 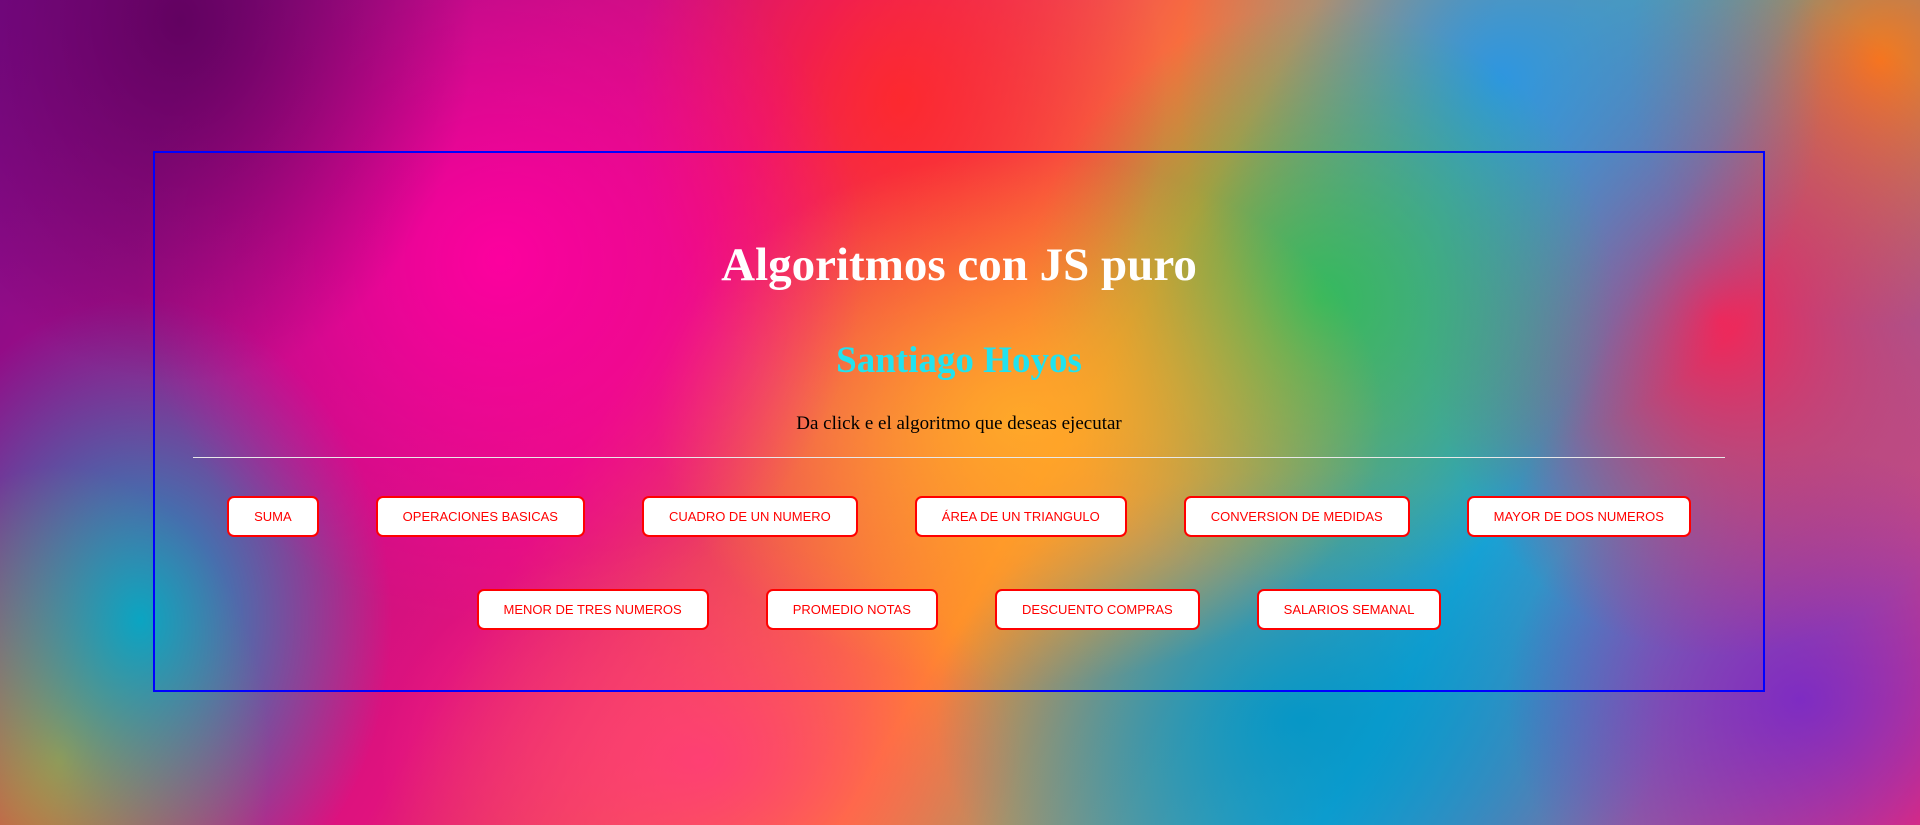 What do you see at coordinates (851, 609) in the screenshot?
I see `promedio-notas-button: PROMEDIO NOTAS` at bounding box center [851, 609].